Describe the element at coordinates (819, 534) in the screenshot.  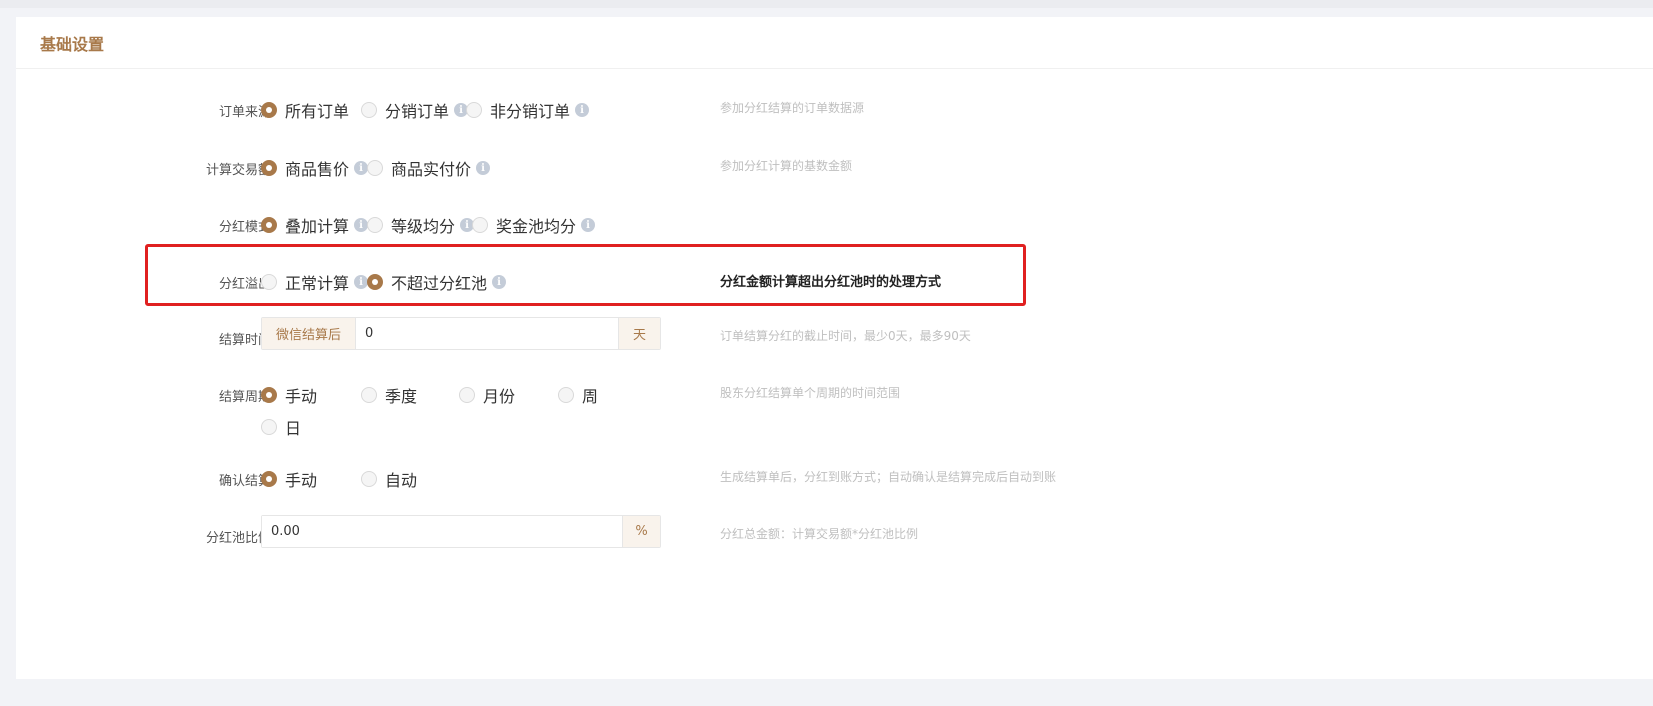
I see `pool-ratio-hint: 分红总金额：计算交易额*分红池比例` at that location.